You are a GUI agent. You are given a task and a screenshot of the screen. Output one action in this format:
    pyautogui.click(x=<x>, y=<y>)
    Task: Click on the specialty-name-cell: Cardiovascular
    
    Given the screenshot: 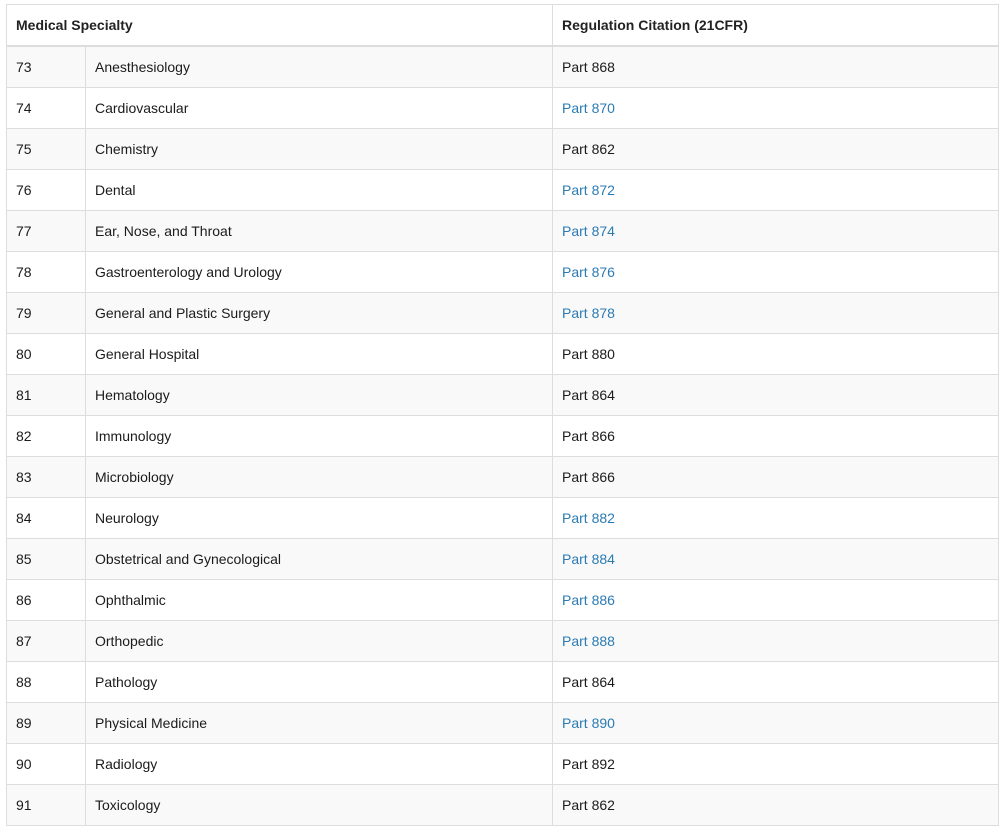 What is the action you would take?
    pyautogui.click(x=319, y=108)
    